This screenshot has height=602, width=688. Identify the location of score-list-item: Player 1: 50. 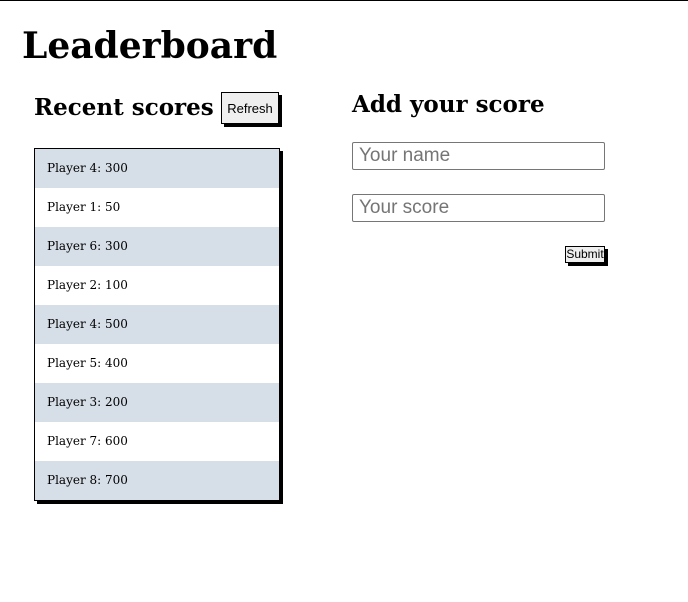
(84, 207).